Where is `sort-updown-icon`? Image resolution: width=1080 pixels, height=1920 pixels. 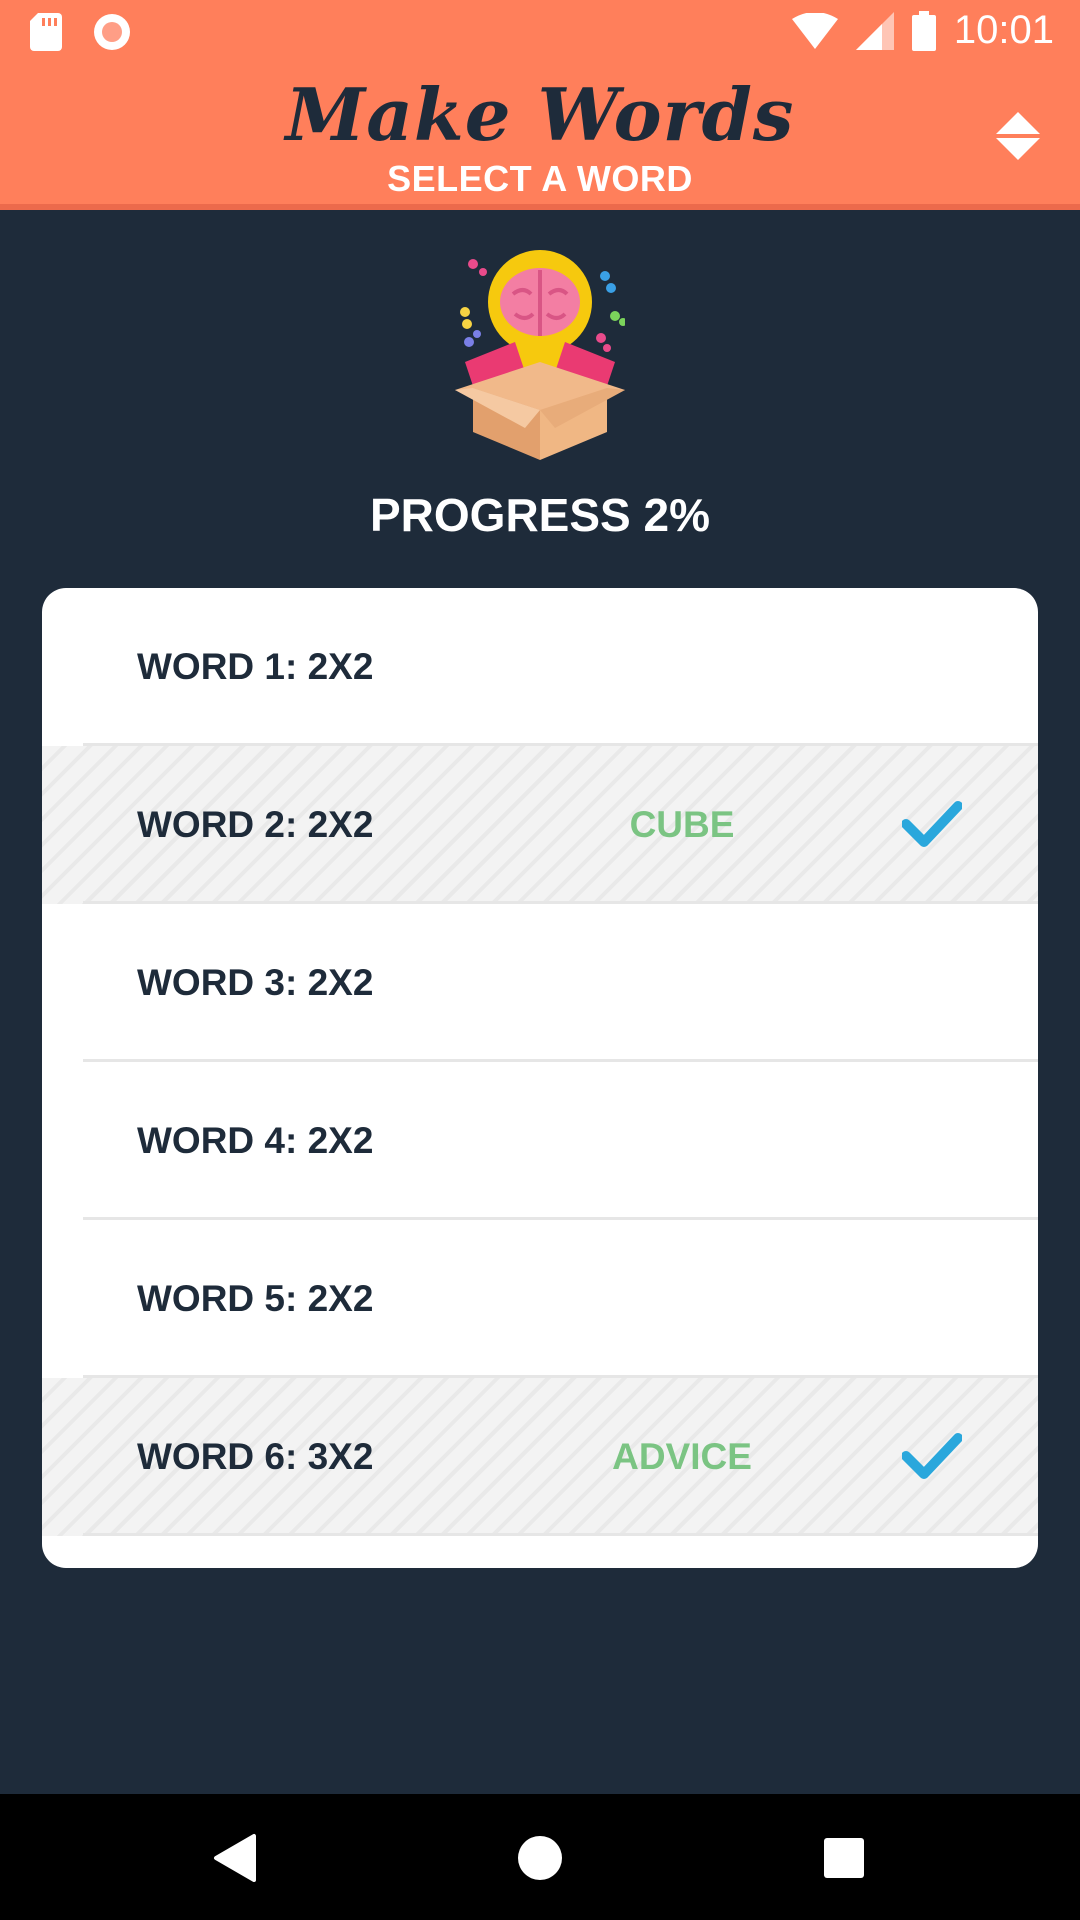 sort-updown-icon is located at coordinates (1018, 136).